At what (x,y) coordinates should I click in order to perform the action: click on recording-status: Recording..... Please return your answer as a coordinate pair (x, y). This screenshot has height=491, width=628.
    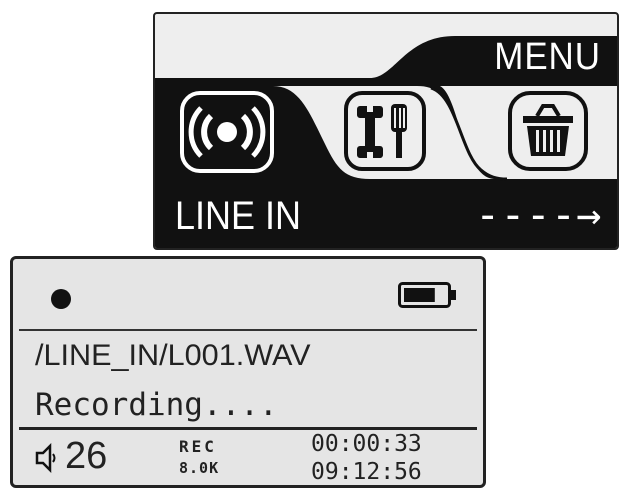
    Looking at the image, I should click on (156, 405).